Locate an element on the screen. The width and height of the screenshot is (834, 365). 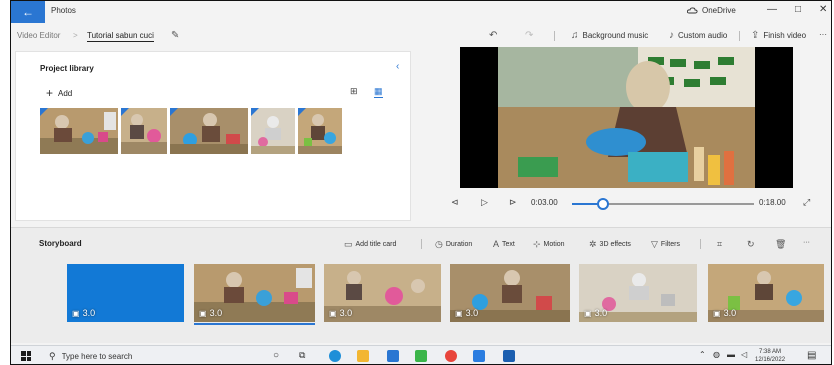
finish-video-button: ⇪ Finish video is located at coordinates (778, 35).